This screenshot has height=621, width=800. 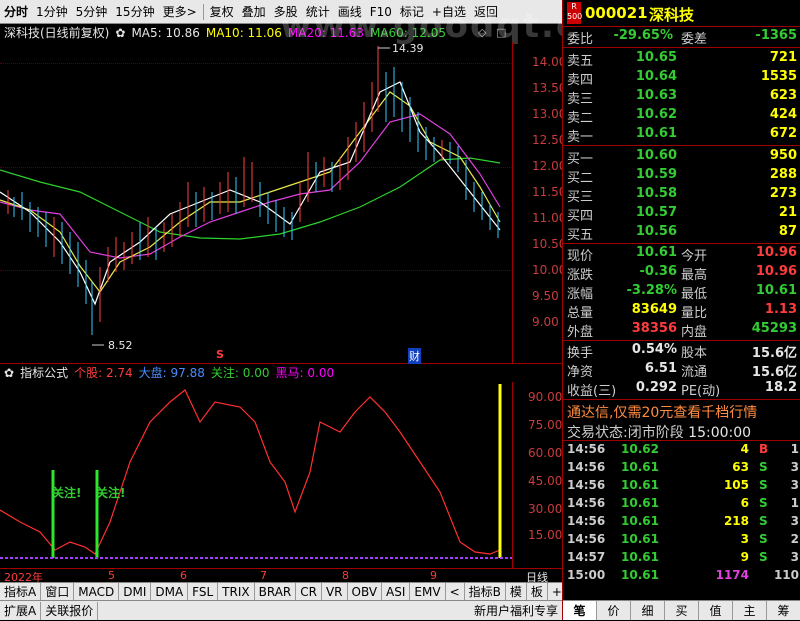 What do you see at coordinates (120, 33) in the screenshot?
I see `settings-icon: ✿` at bounding box center [120, 33].